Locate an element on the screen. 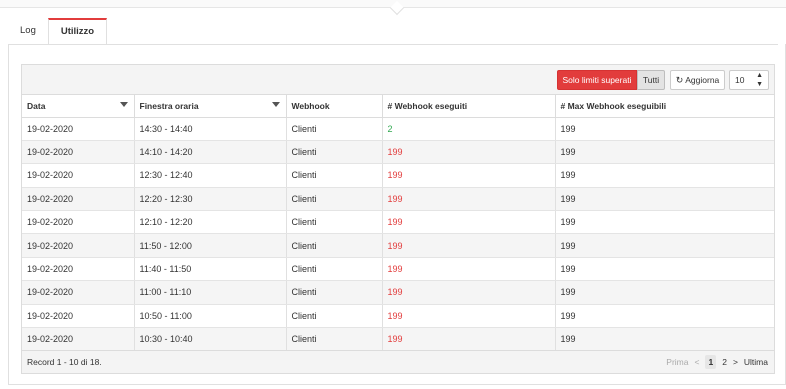 The width and height of the screenshot is (786, 389). cell-finestra: 11:50 - 12:00 is located at coordinates (210, 245).